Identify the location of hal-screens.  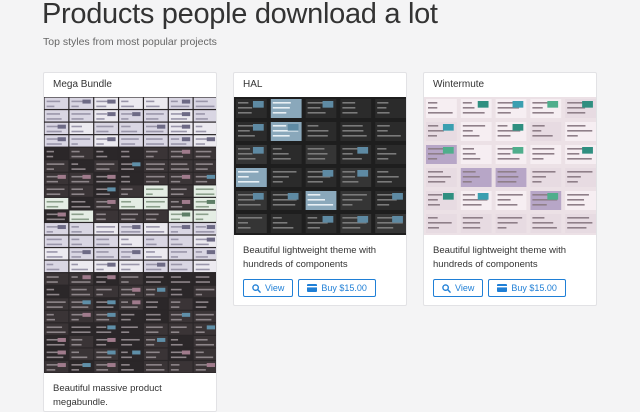
(321, 166).